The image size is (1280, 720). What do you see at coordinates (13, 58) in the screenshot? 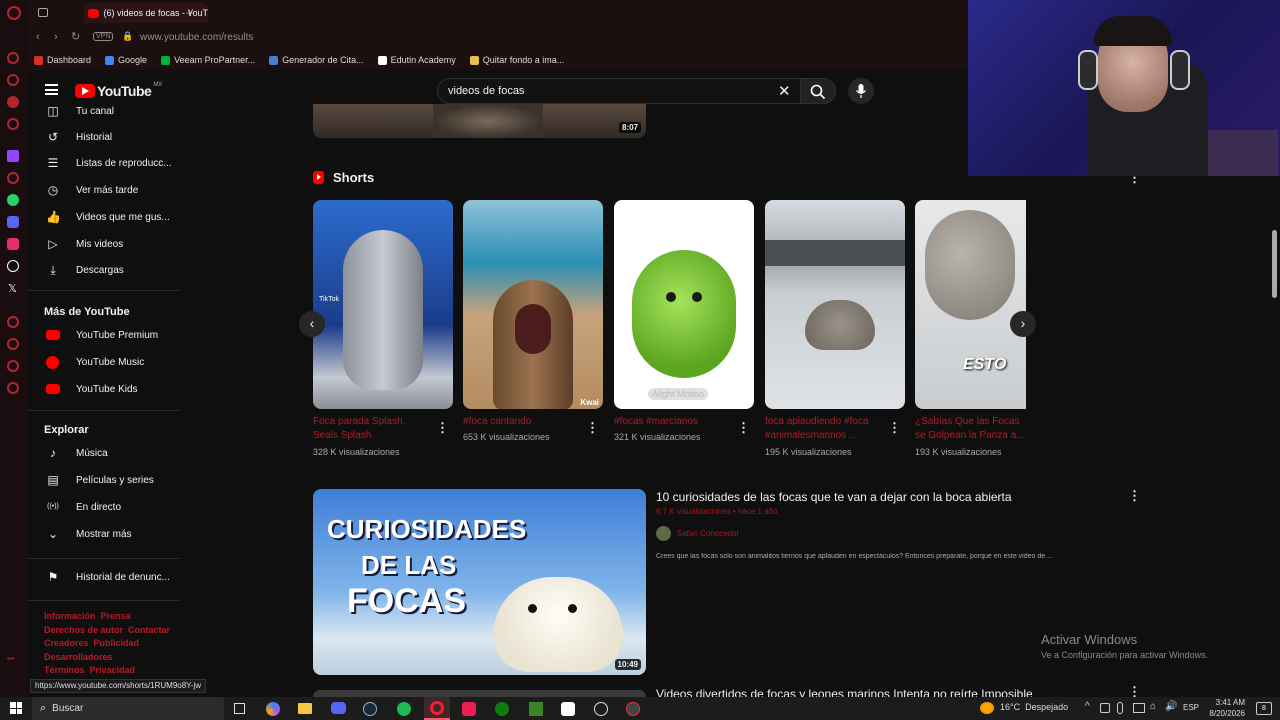
I see `aria-icon` at bounding box center [13, 58].